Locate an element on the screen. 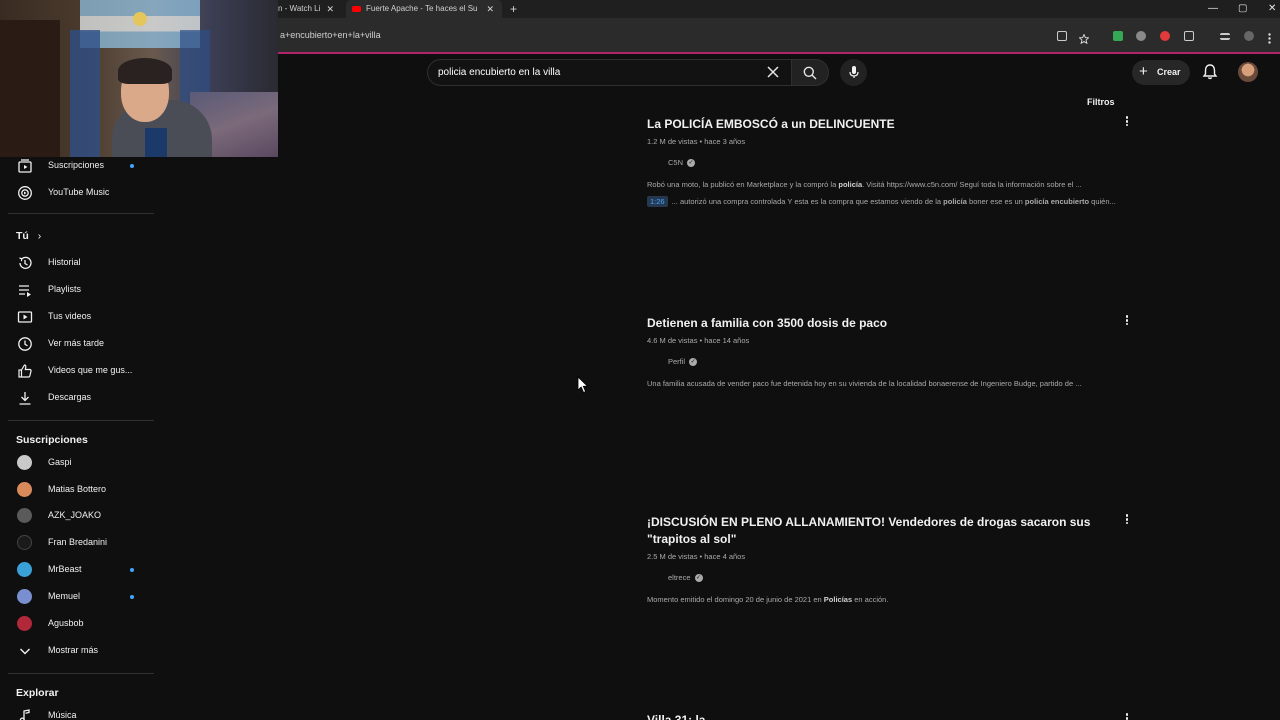  show-more-label: Mostrar más is located at coordinates (73, 650).